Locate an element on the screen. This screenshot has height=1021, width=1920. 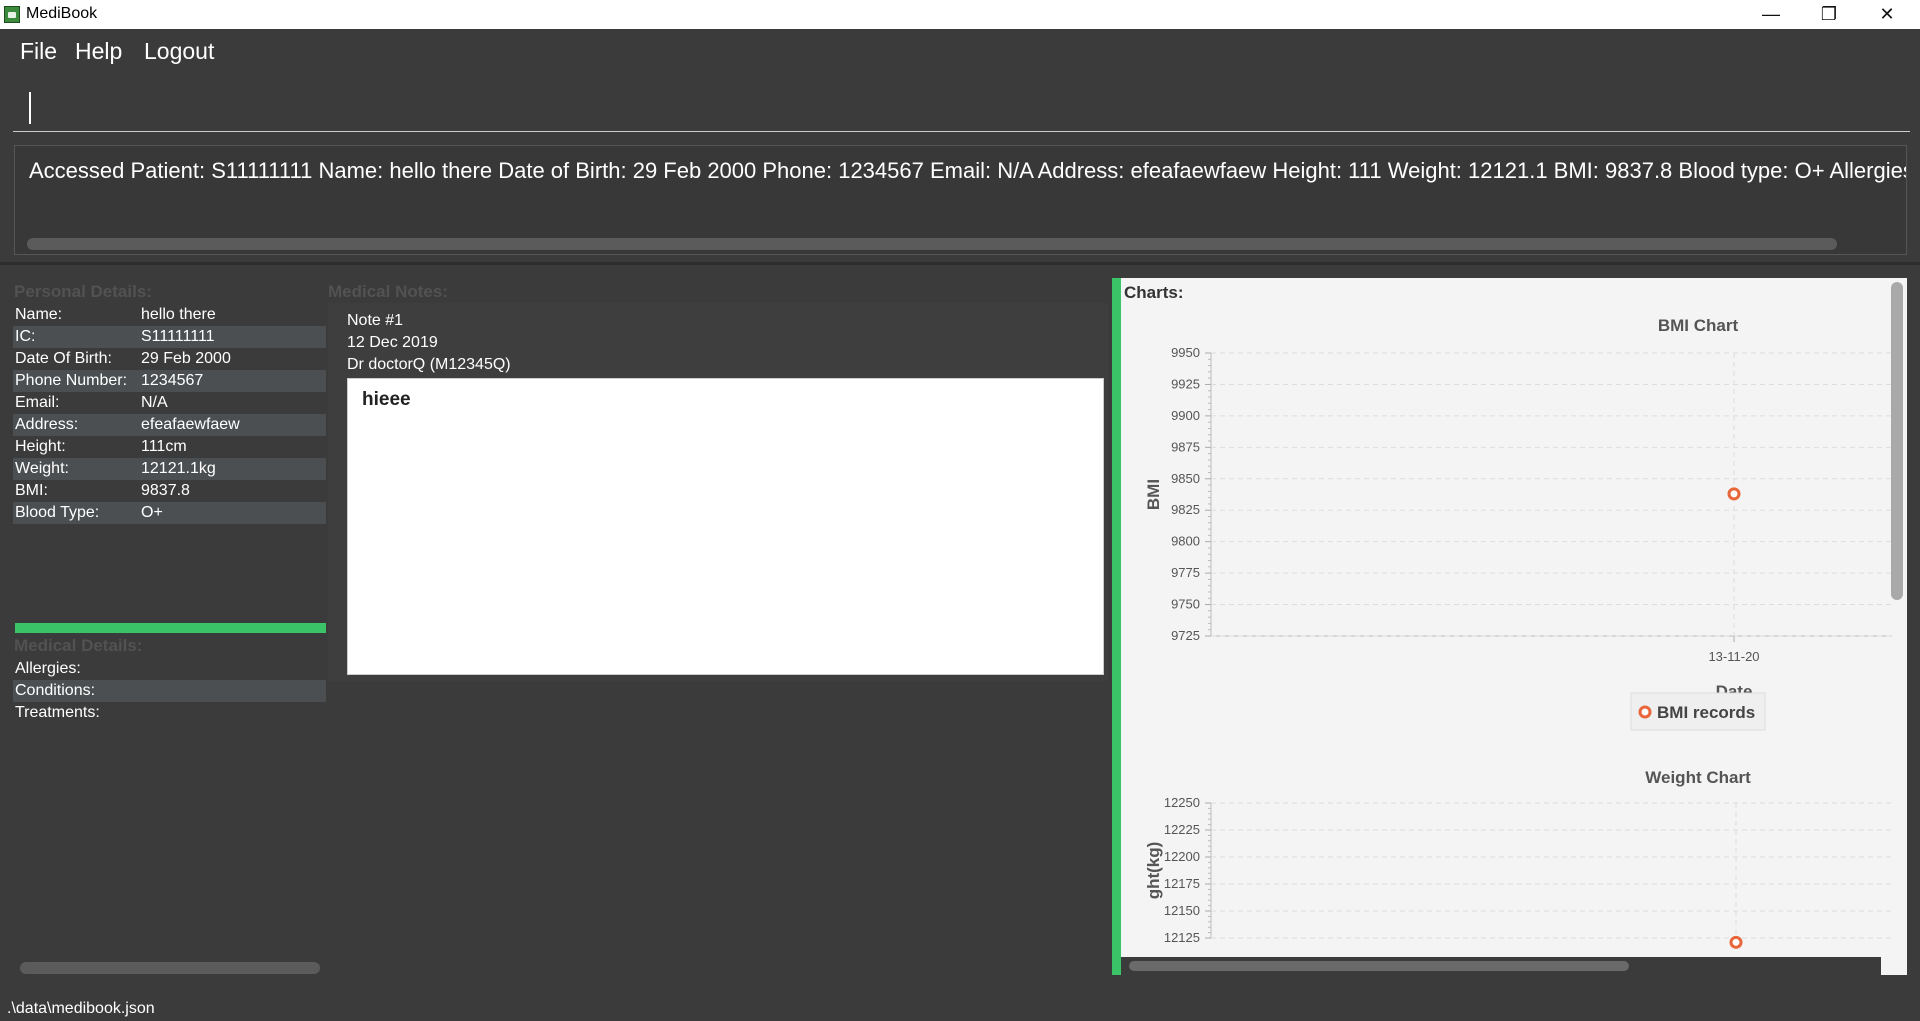
personal-details-title: Personal Details: is located at coordinates (83, 291).